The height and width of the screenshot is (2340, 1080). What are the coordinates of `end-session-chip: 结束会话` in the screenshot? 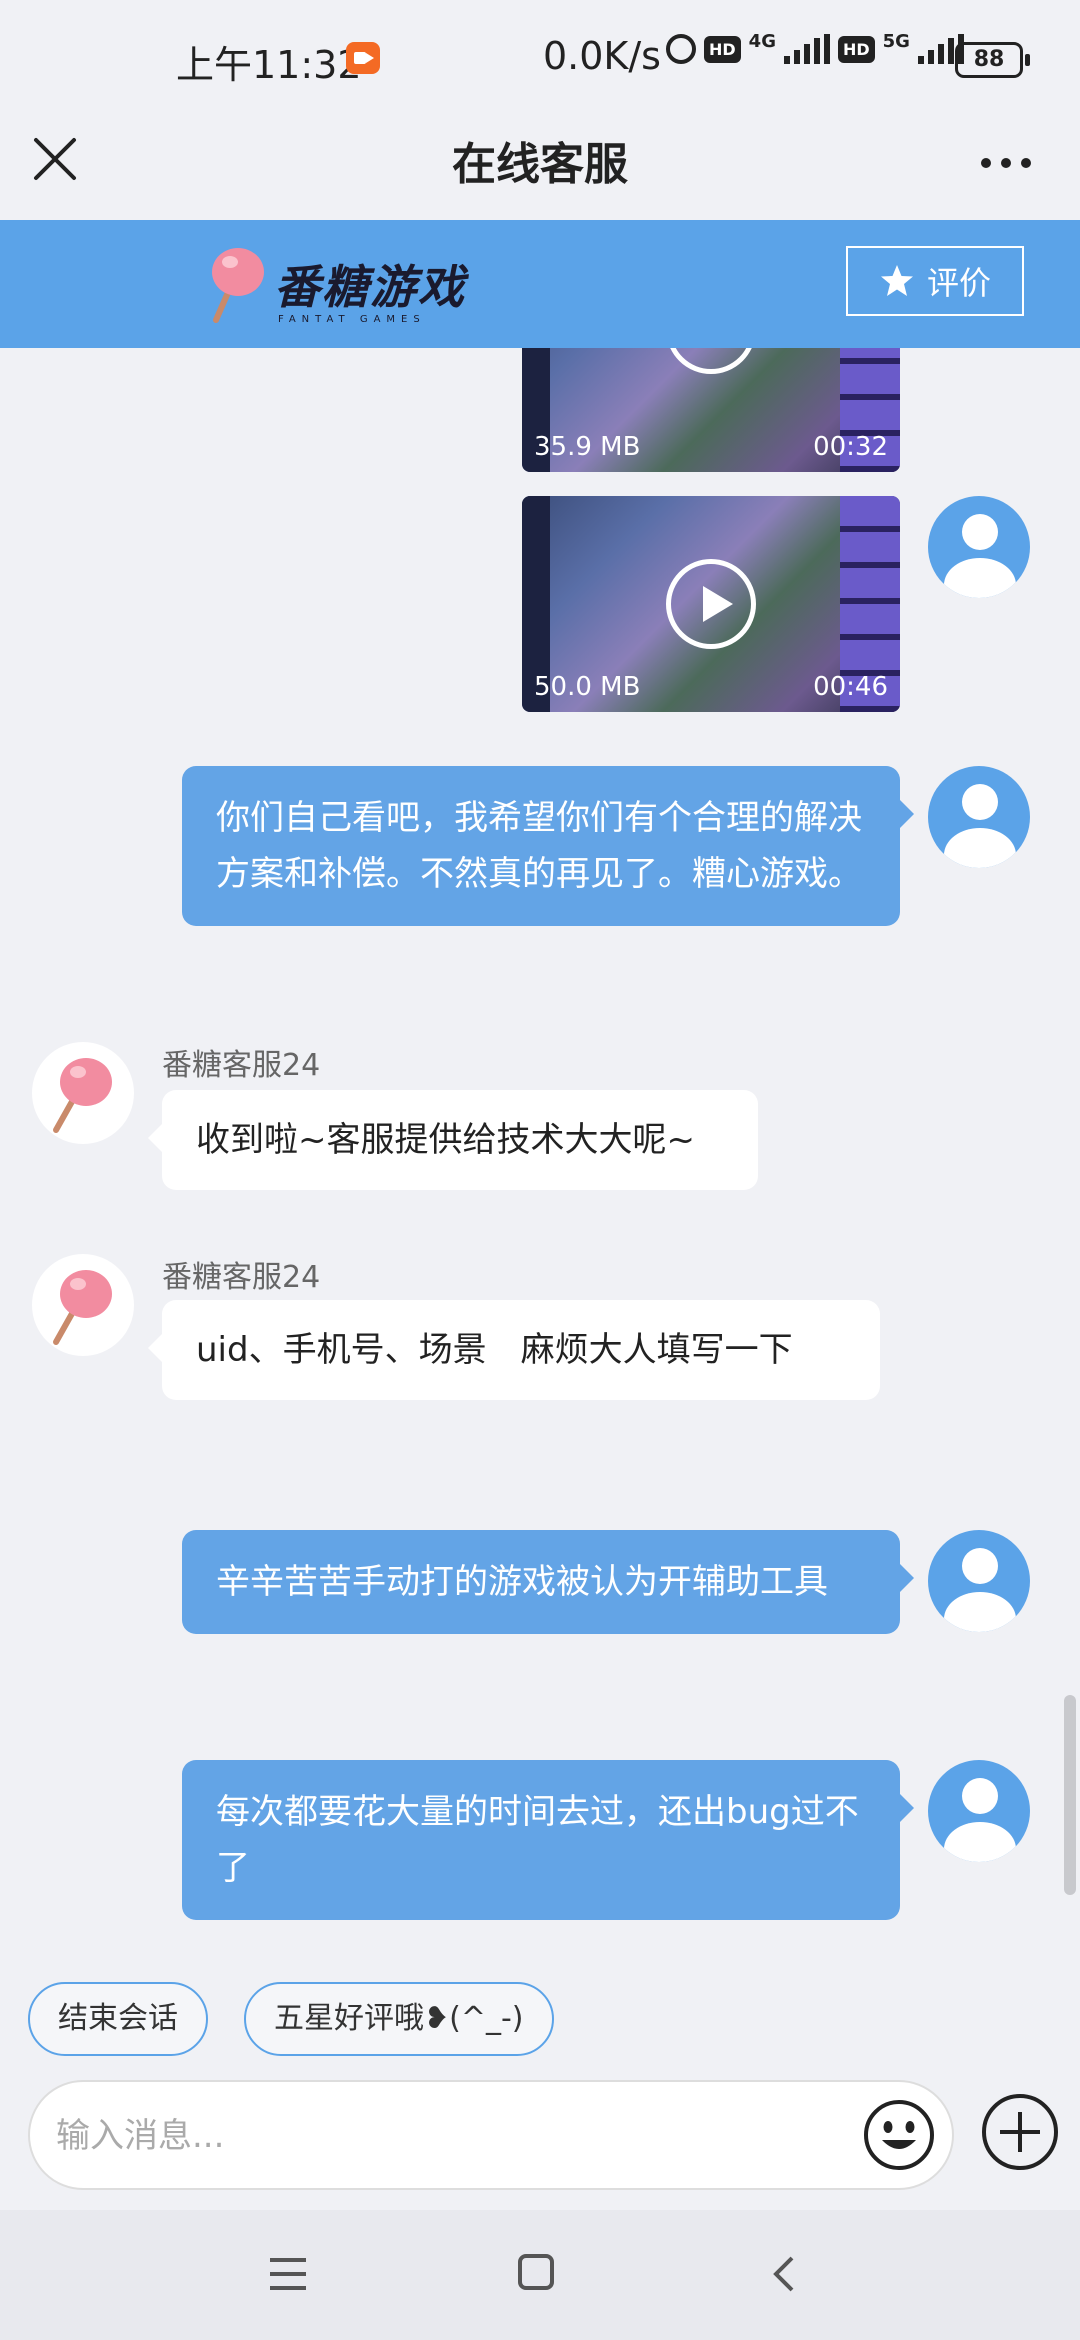 It's located at (118, 2019).